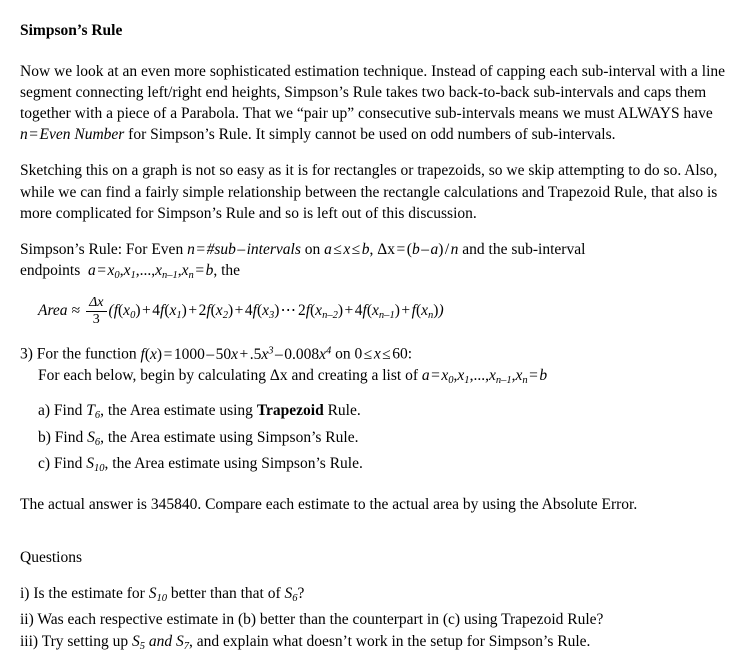 Image resolution: width=756 pixels, height=657 pixels. Describe the element at coordinates (290, 594) in the screenshot. I see `question-symbol-2: S6` at that location.